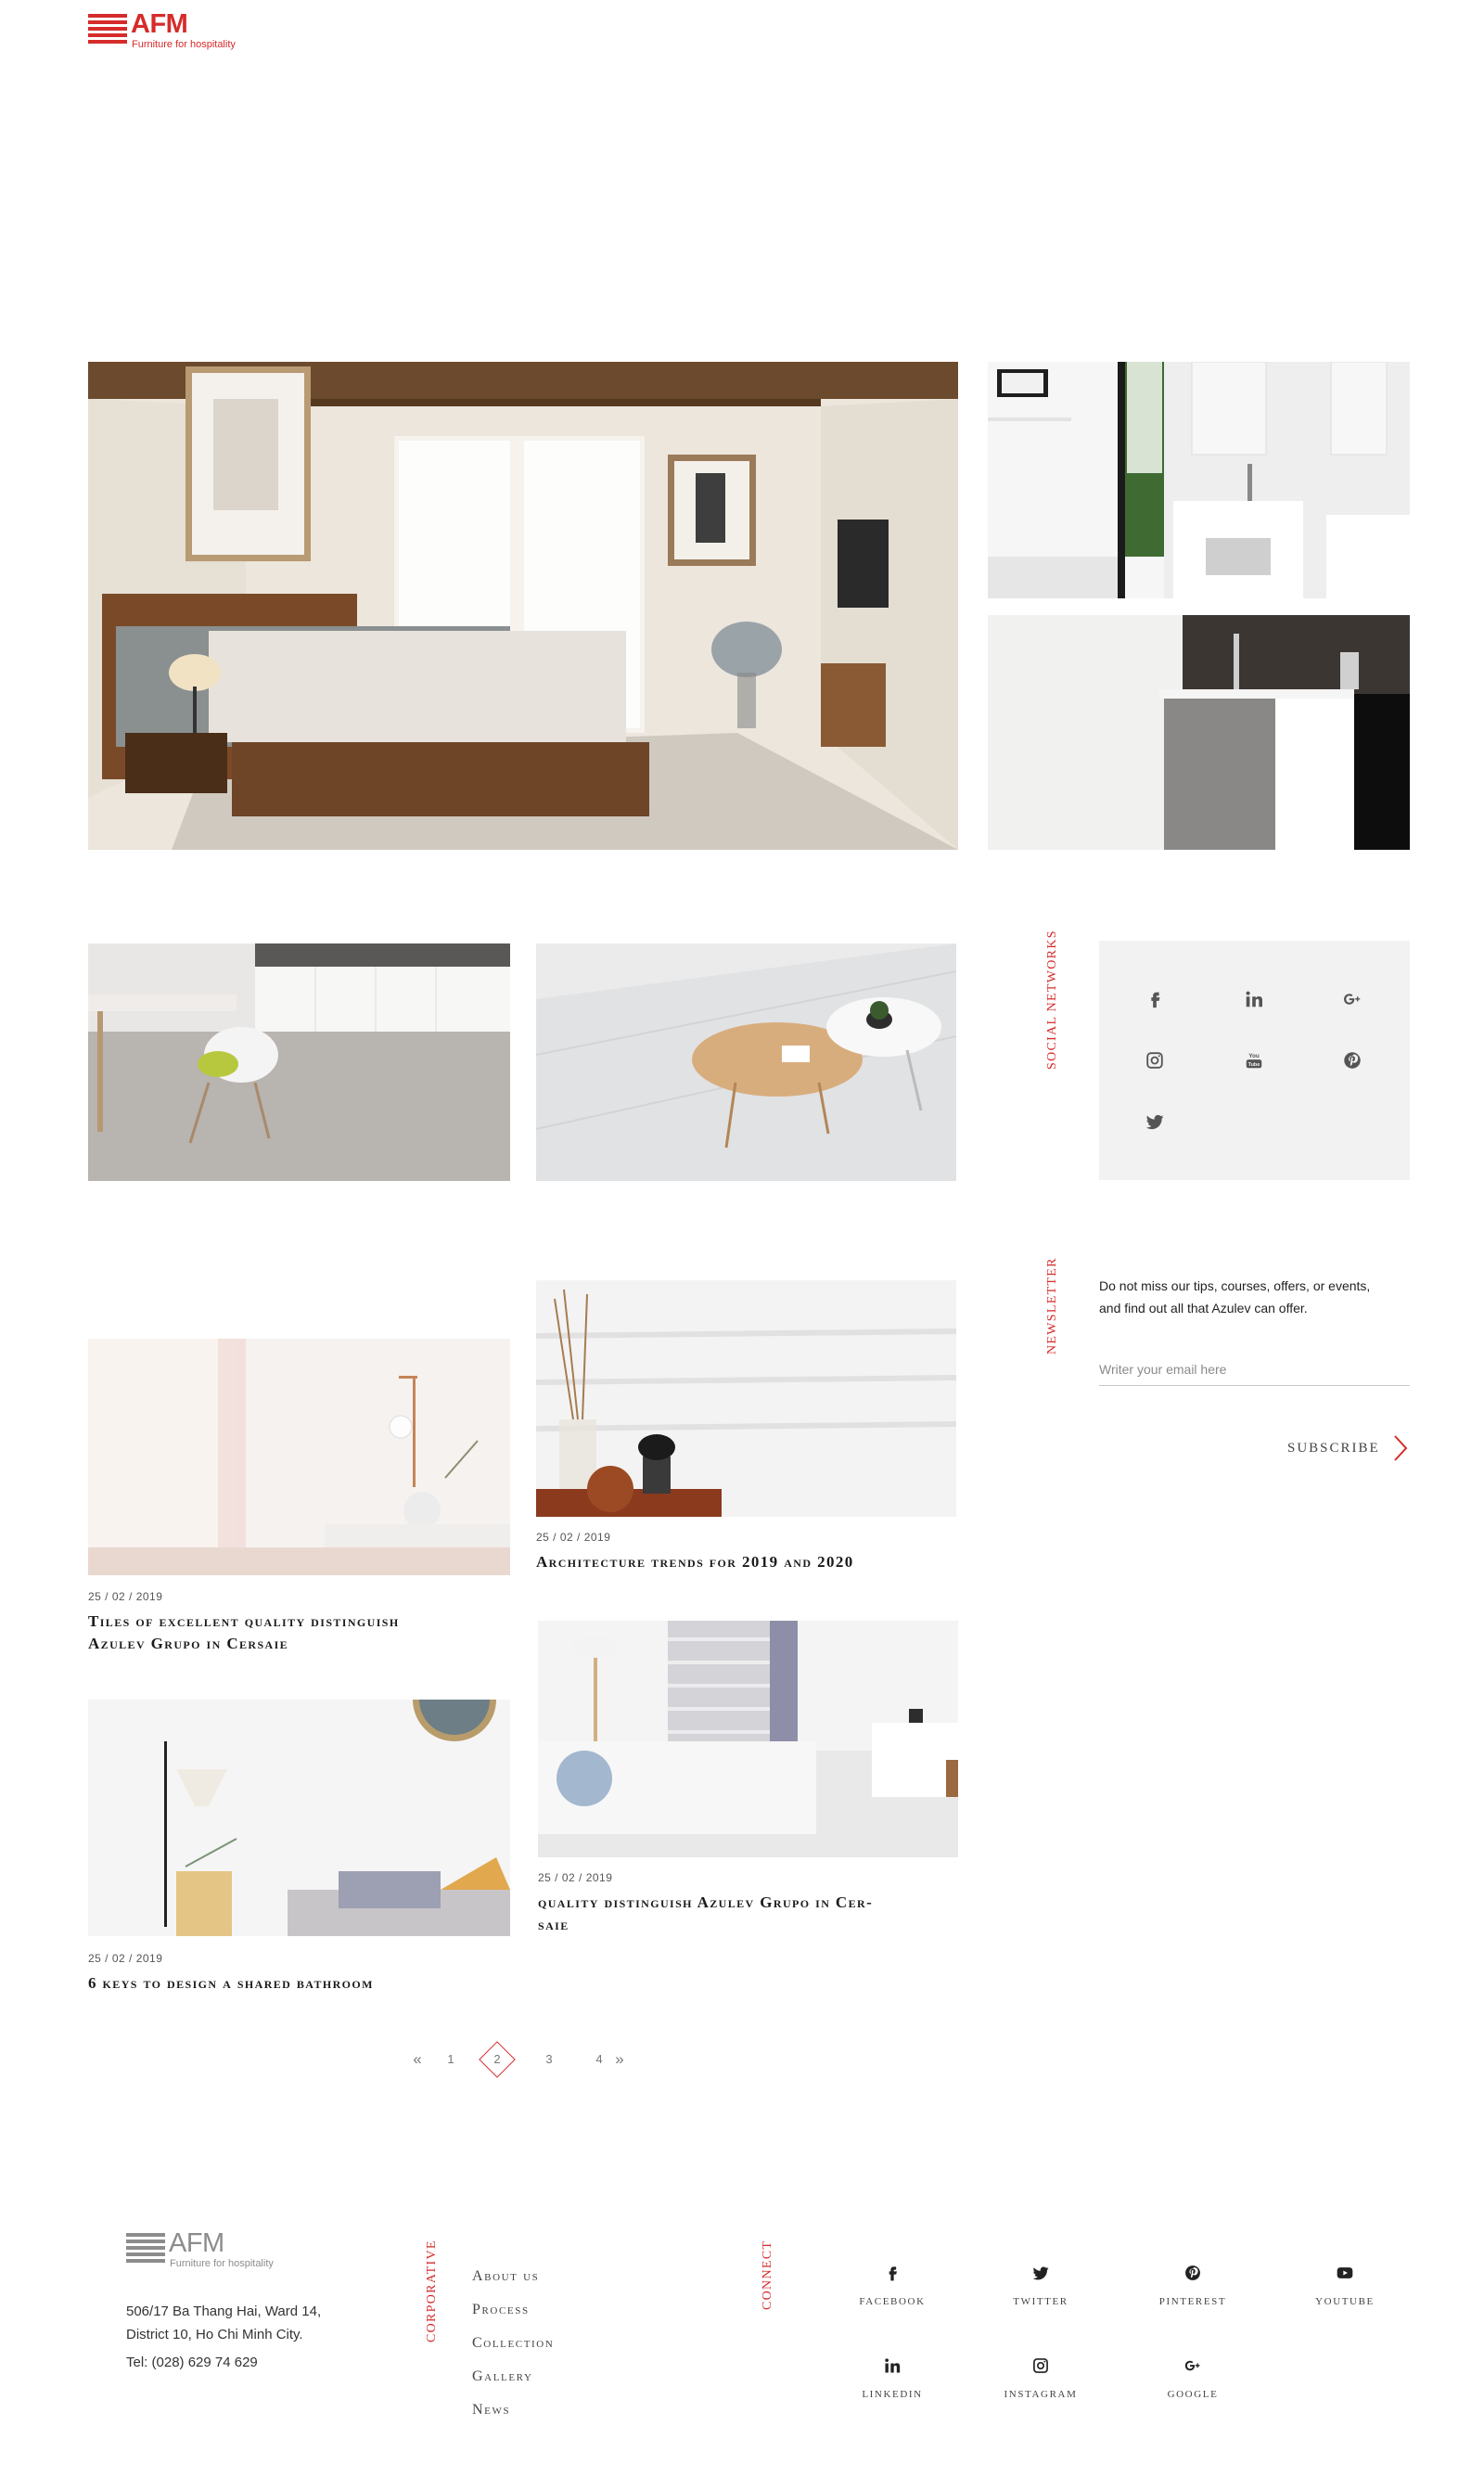 The height and width of the screenshot is (2477, 1484). Describe the element at coordinates (491, 2410) in the screenshot. I see `footer-link-news: News` at that location.